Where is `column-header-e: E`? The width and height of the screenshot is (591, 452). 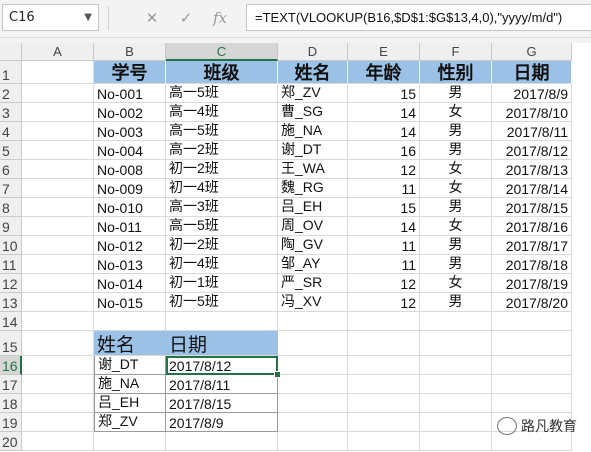 column-header-e: E is located at coordinates (384, 52).